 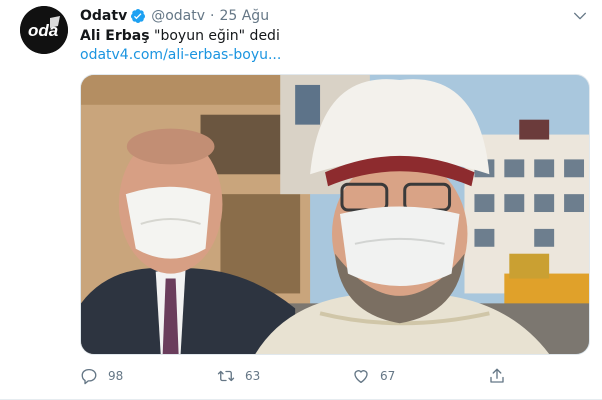 What do you see at coordinates (497, 375) in the screenshot?
I see `share-icon` at bounding box center [497, 375].